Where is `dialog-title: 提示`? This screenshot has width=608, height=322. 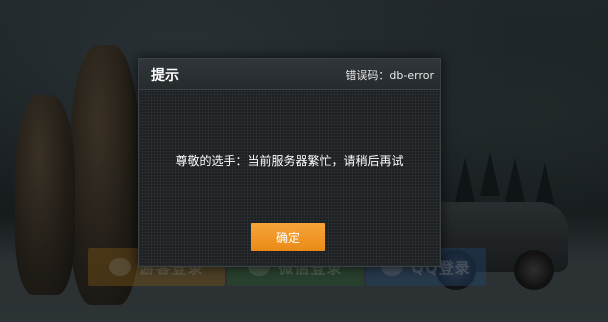 dialog-title: 提示 is located at coordinates (165, 76).